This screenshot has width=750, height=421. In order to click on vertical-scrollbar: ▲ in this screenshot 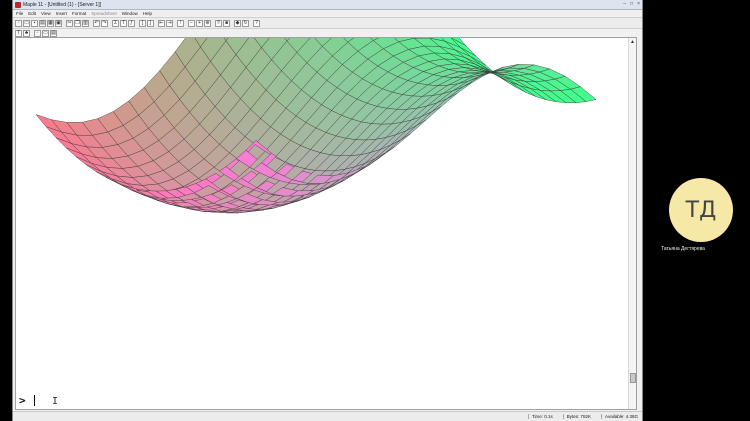, I will do `click(632, 223)`.